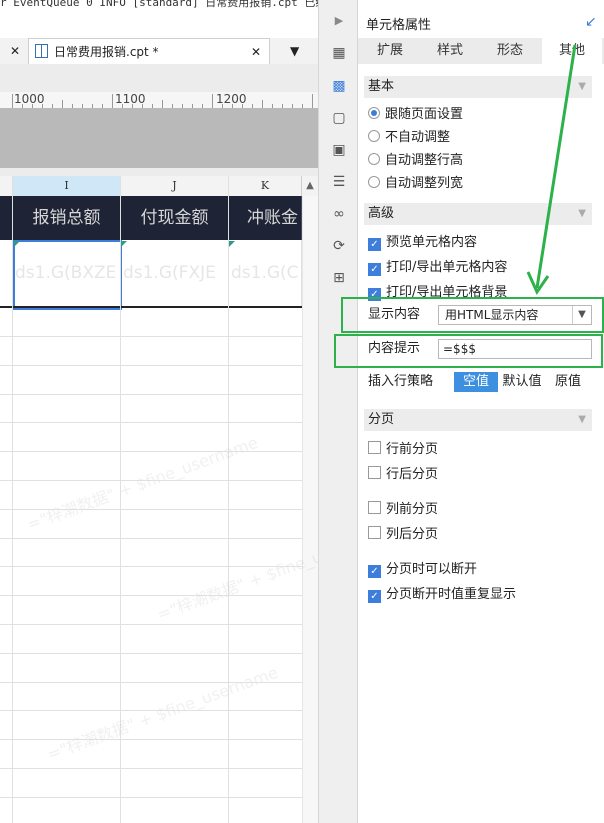 The width and height of the screenshot is (604, 823). Describe the element at coordinates (390, 51) in the screenshot. I see `tab-expand: 扩展` at that location.